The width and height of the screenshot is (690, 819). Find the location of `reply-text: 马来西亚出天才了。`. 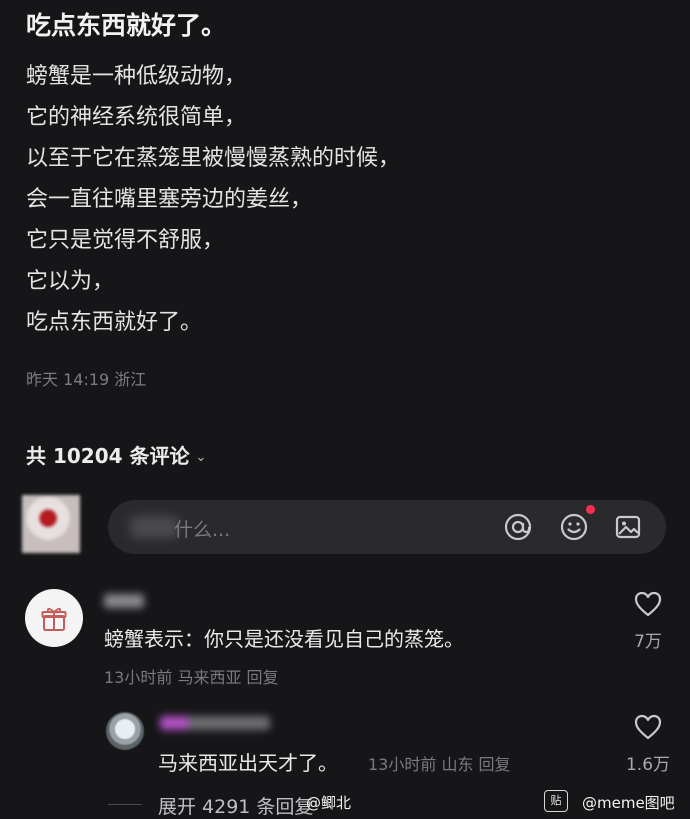

reply-text: 马来西亚出天才了。 is located at coordinates (248, 763).